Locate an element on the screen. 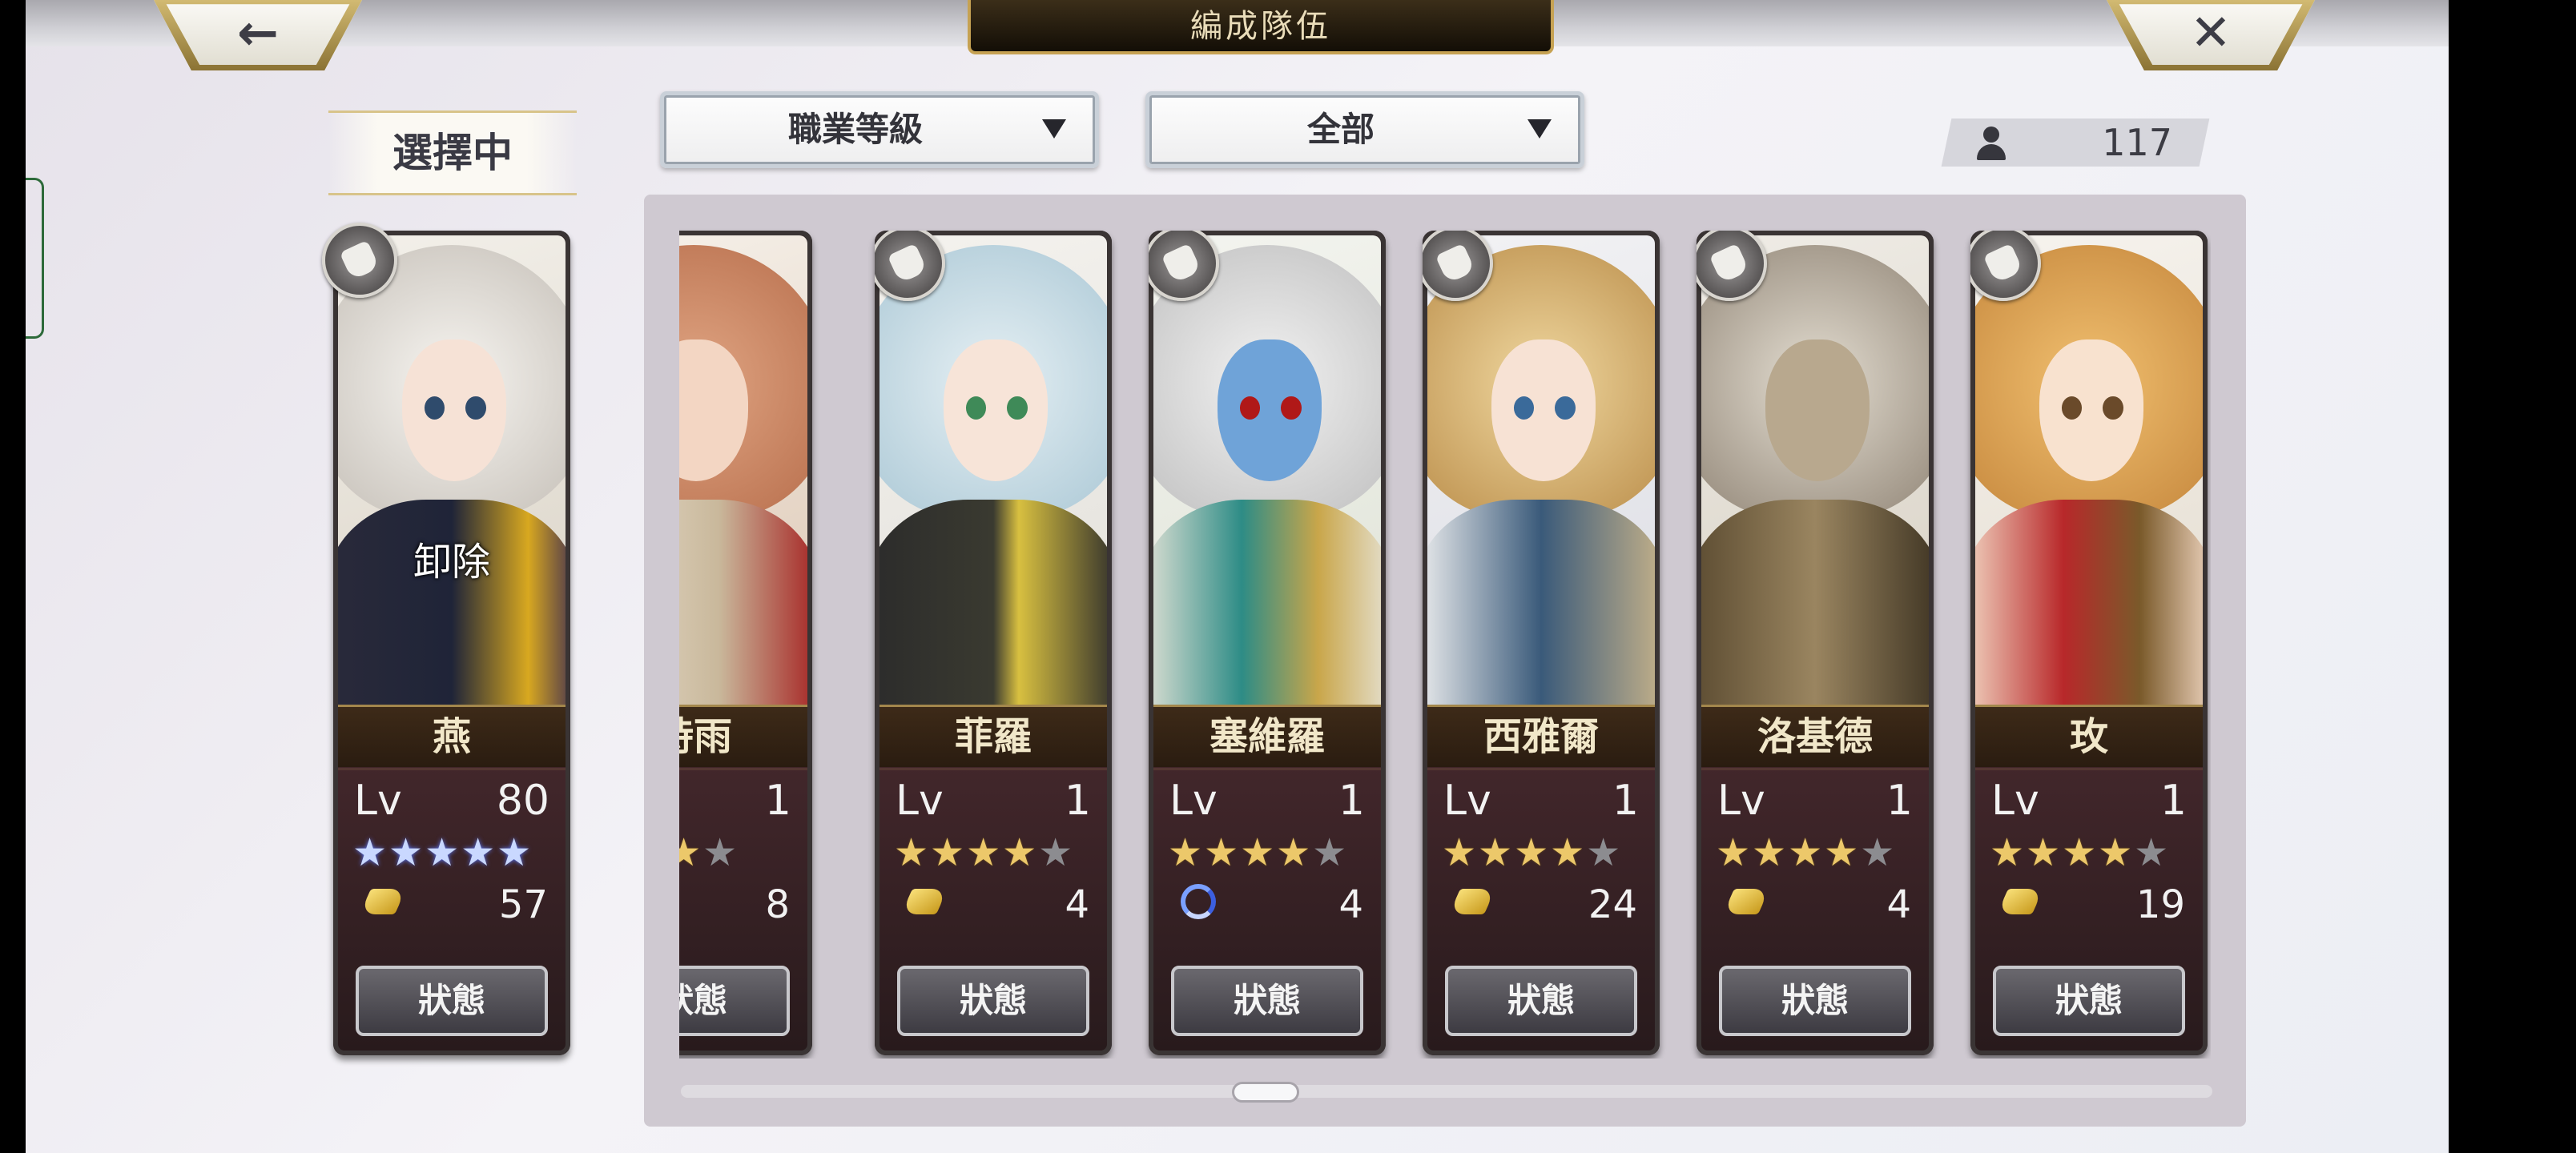 The width and height of the screenshot is (2576, 1153). roster-scrollbar-track is located at coordinates (1446, 1091).